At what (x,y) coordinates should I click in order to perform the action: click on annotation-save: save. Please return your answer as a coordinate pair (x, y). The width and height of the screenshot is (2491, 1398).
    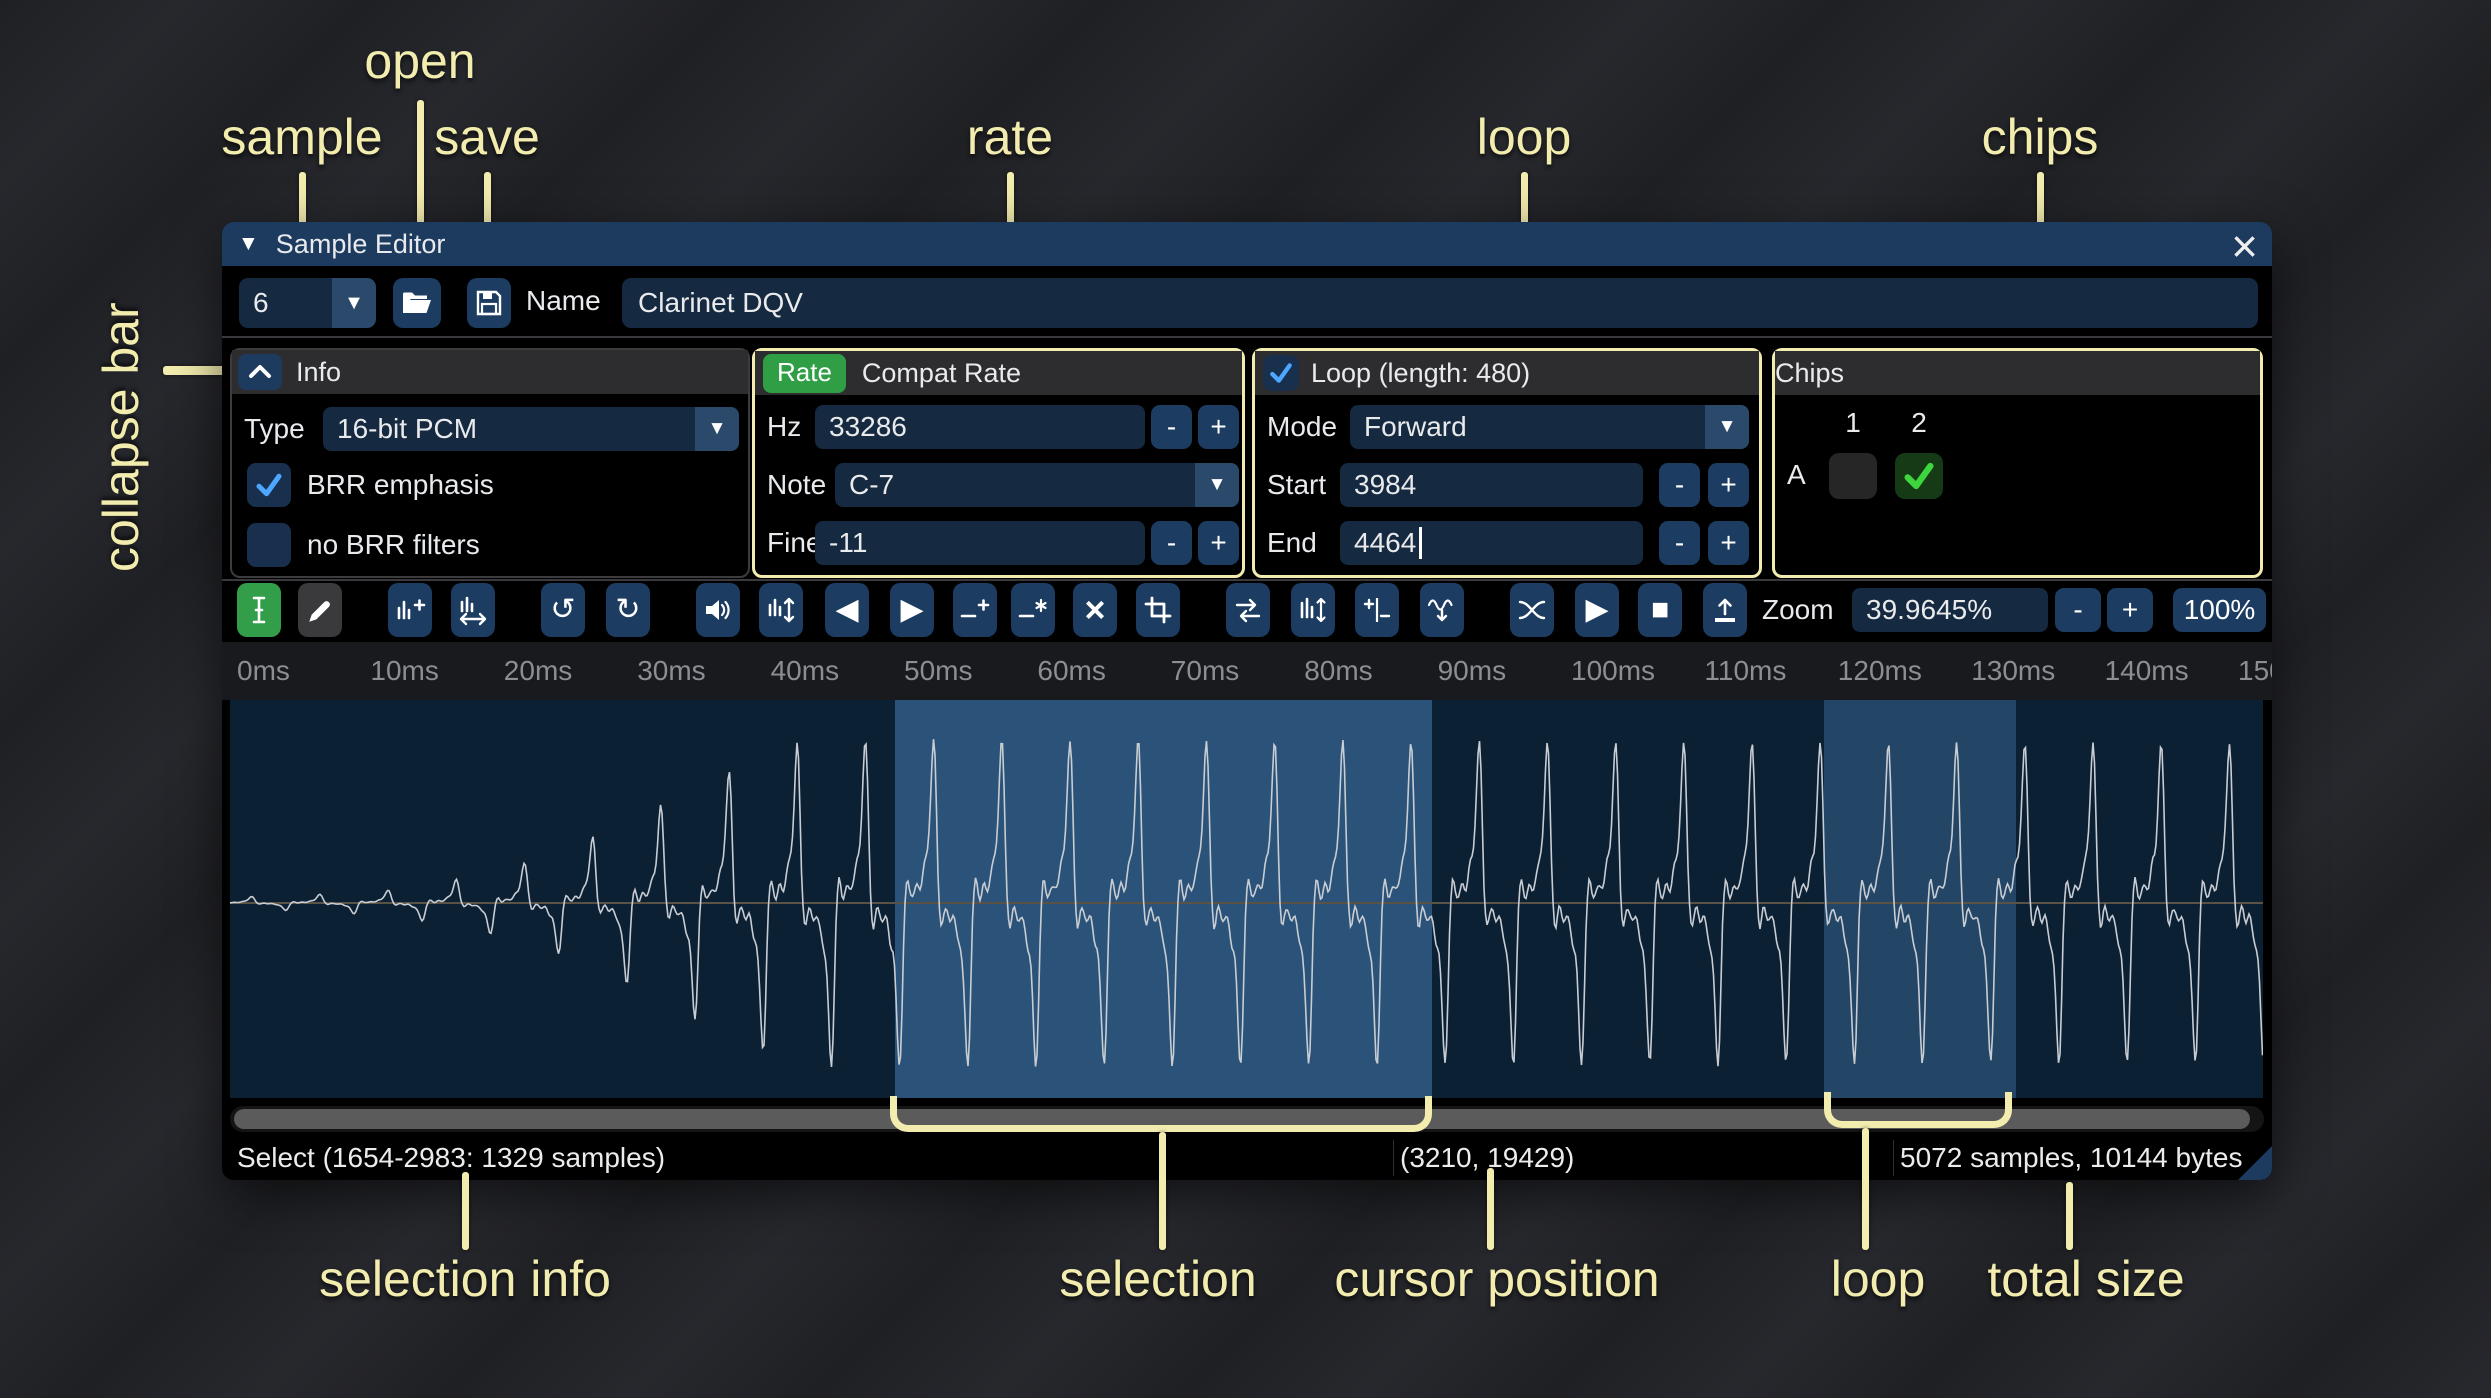
    Looking at the image, I should click on (487, 137).